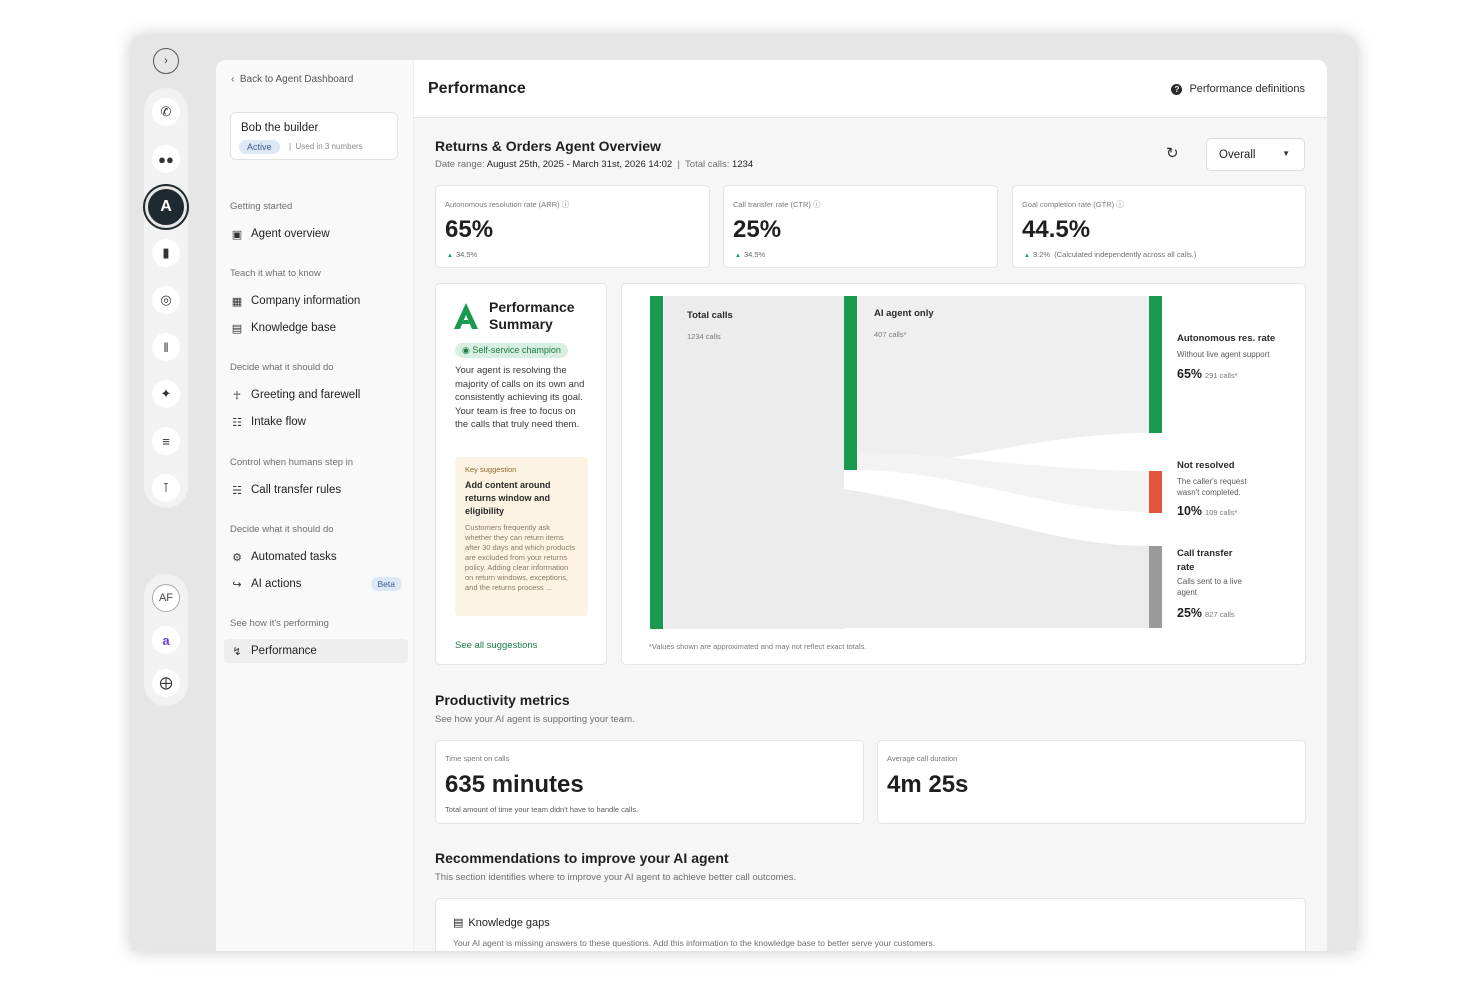 This screenshot has width=1480, height=987. What do you see at coordinates (166, 347) in the screenshot?
I see `audio-wave-icon: ‖` at bounding box center [166, 347].